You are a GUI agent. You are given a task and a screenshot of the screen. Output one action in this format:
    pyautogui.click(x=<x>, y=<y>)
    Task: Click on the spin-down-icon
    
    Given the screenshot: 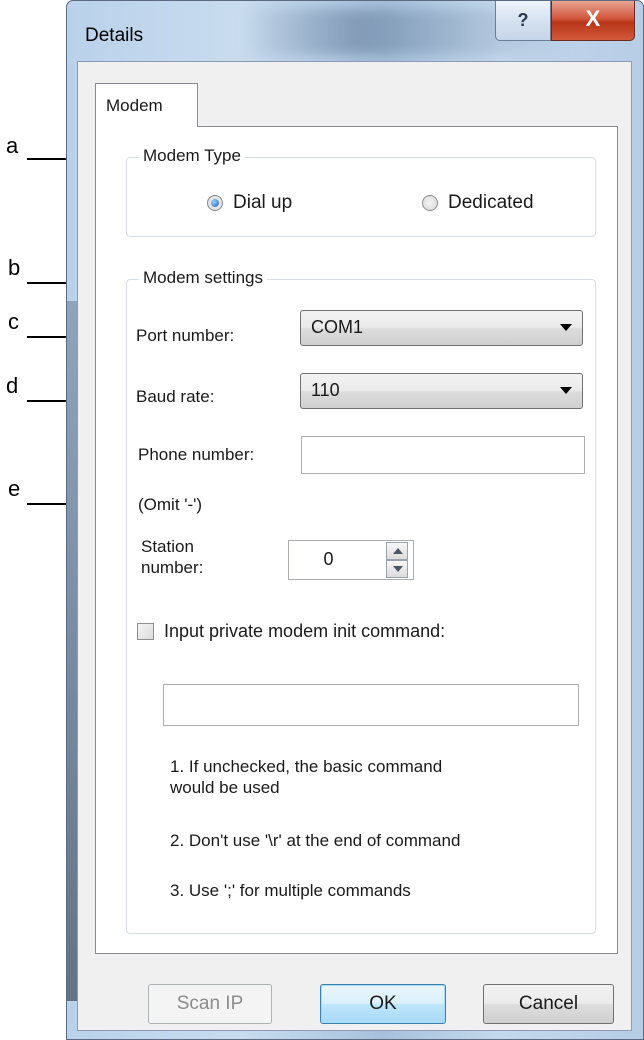 What is the action you would take?
    pyautogui.click(x=397, y=569)
    